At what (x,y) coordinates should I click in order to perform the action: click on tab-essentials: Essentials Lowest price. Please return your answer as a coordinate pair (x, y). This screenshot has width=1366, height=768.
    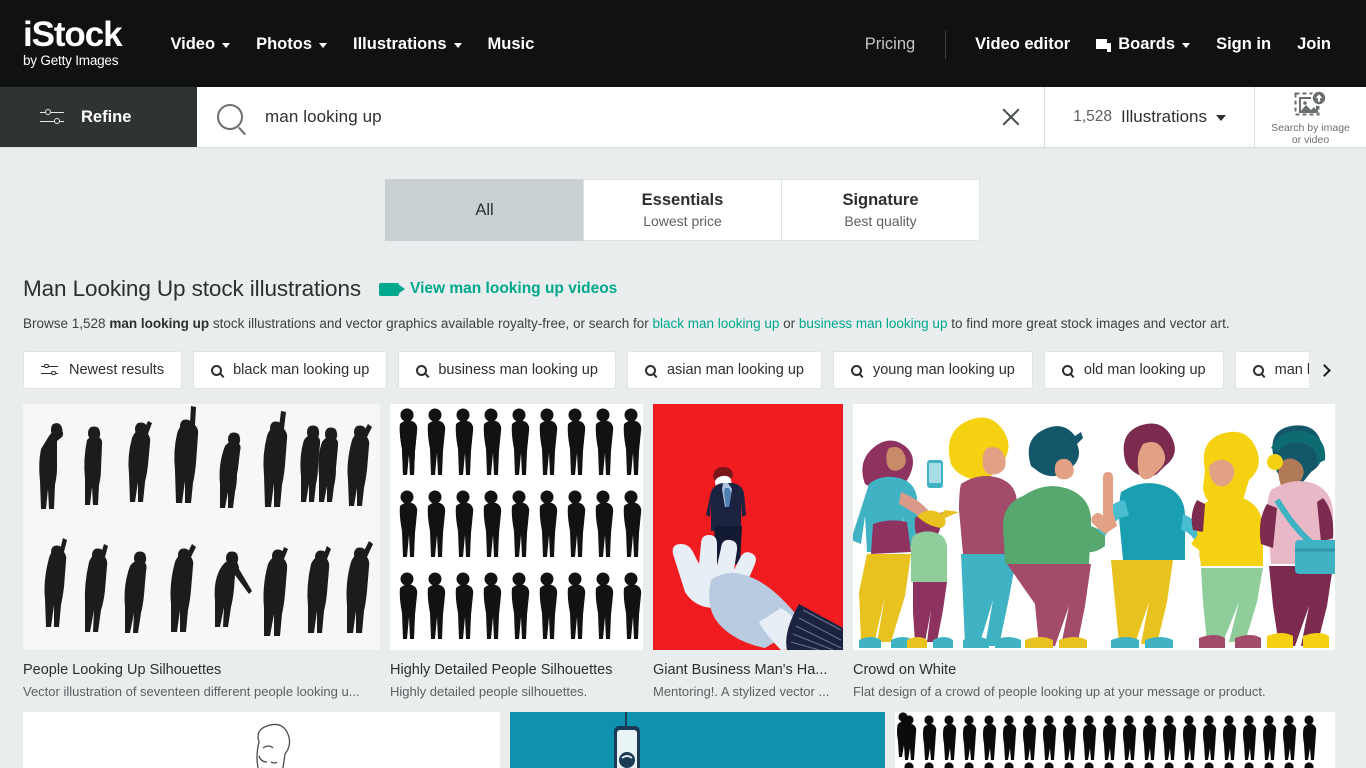
    Looking at the image, I should click on (682, 210).